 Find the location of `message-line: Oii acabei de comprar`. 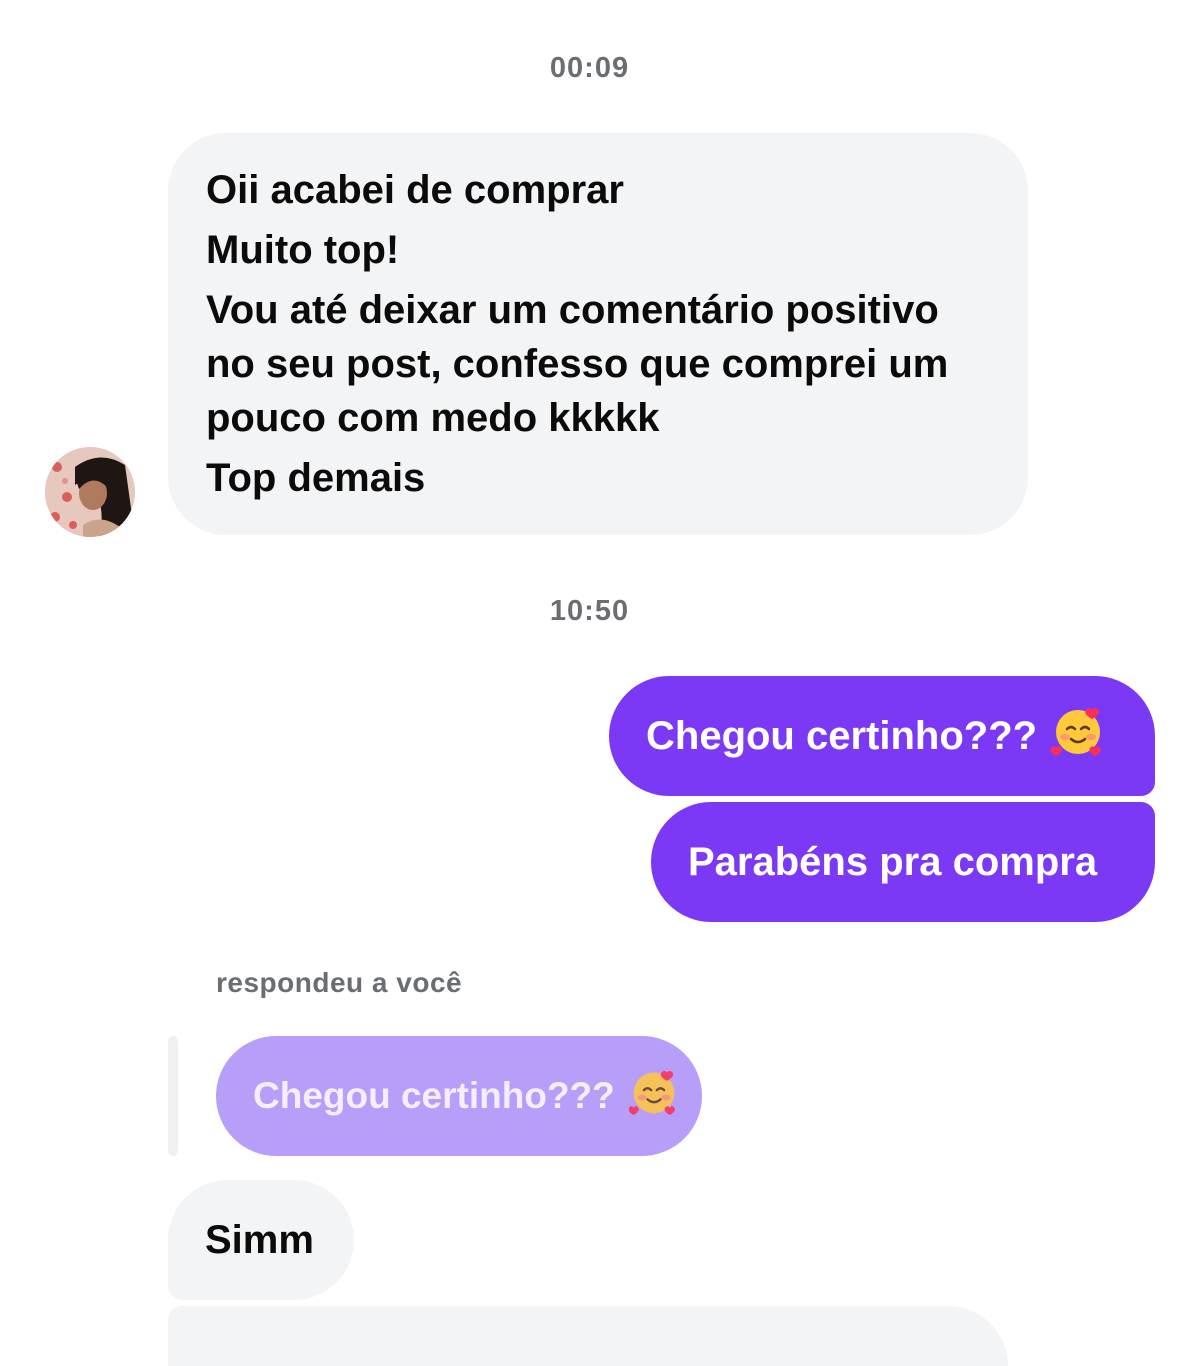

message-line: Oii acabei de comprar is located at coordinates (415, 190).